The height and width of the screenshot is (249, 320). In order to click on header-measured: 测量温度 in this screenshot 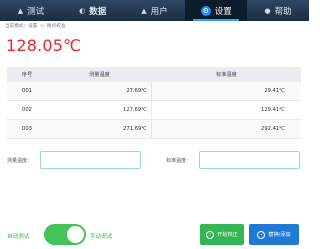, I will do `click(99, 75)`.